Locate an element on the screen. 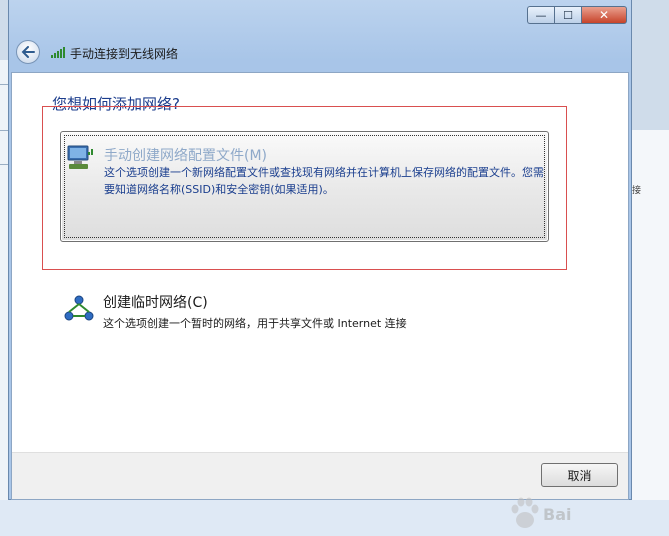 The width and height of the screenshot is (669, 536). minimize-button: — is located at coordinates (540, 15).